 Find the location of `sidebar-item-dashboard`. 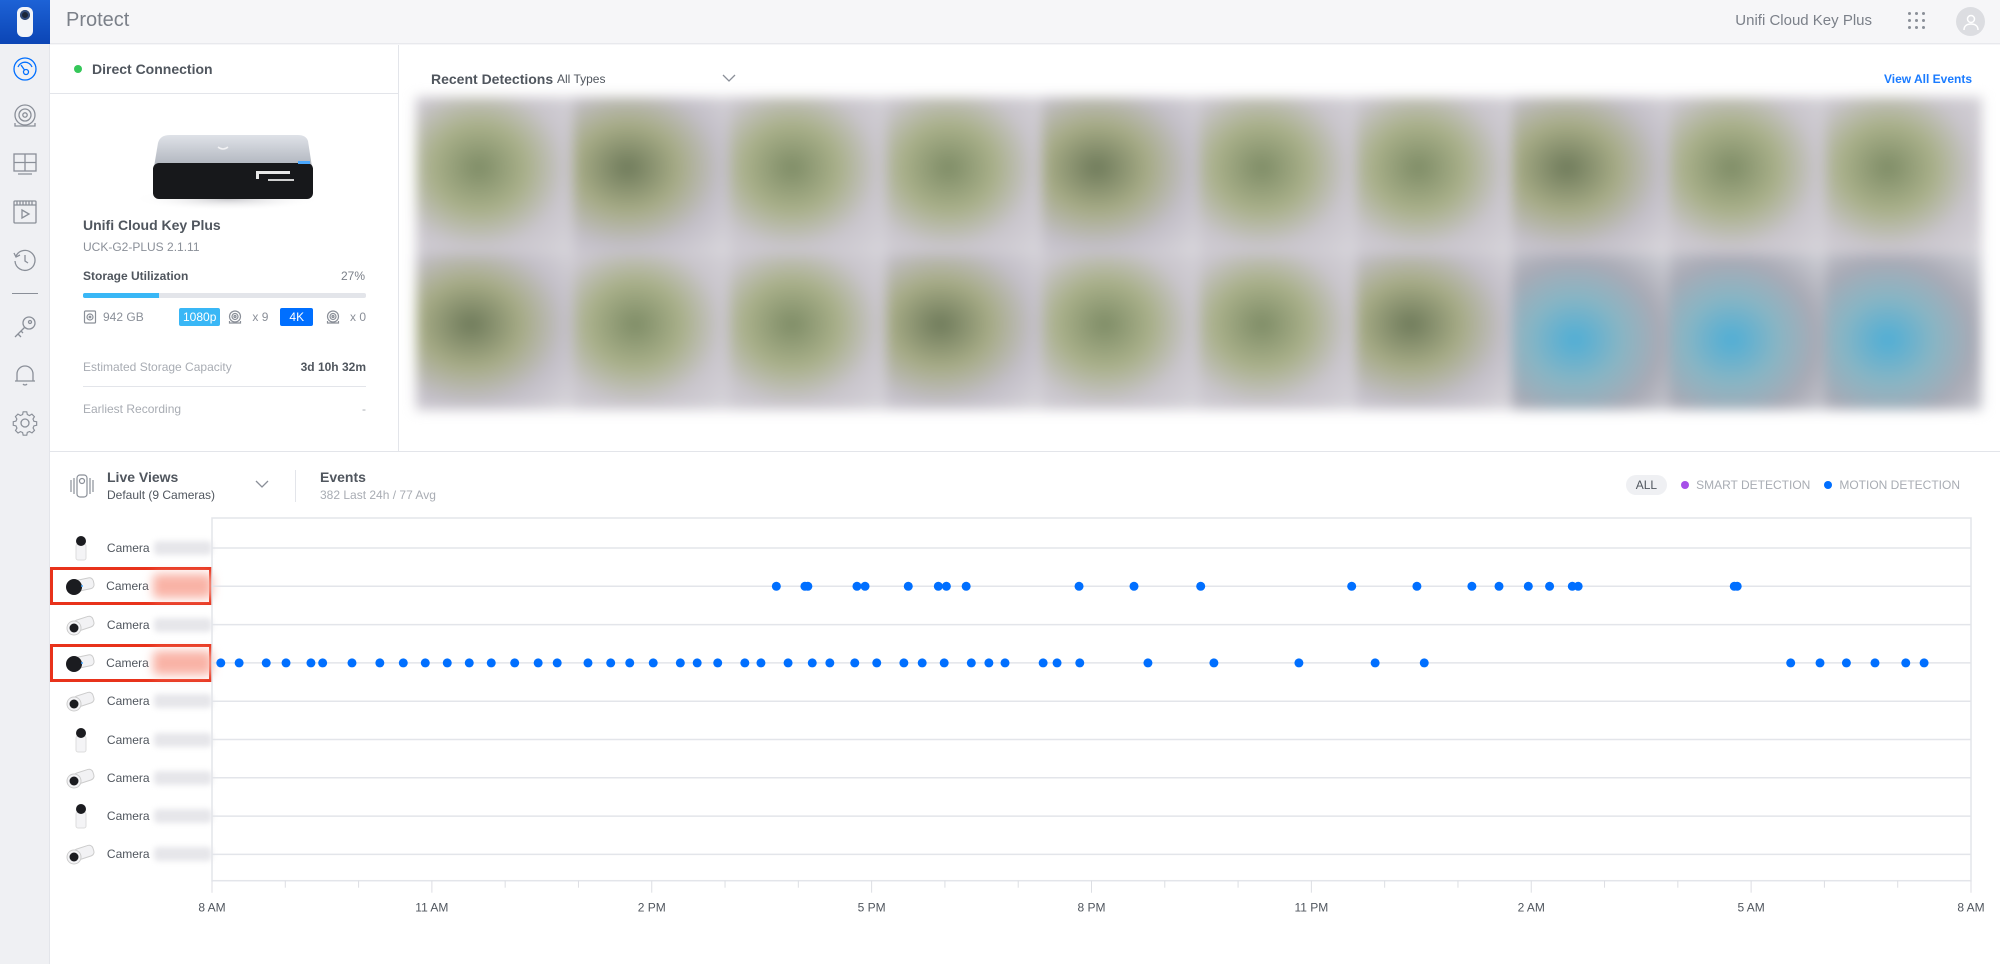

sidebar-item-dashboard is located at coordinates (25, 69).